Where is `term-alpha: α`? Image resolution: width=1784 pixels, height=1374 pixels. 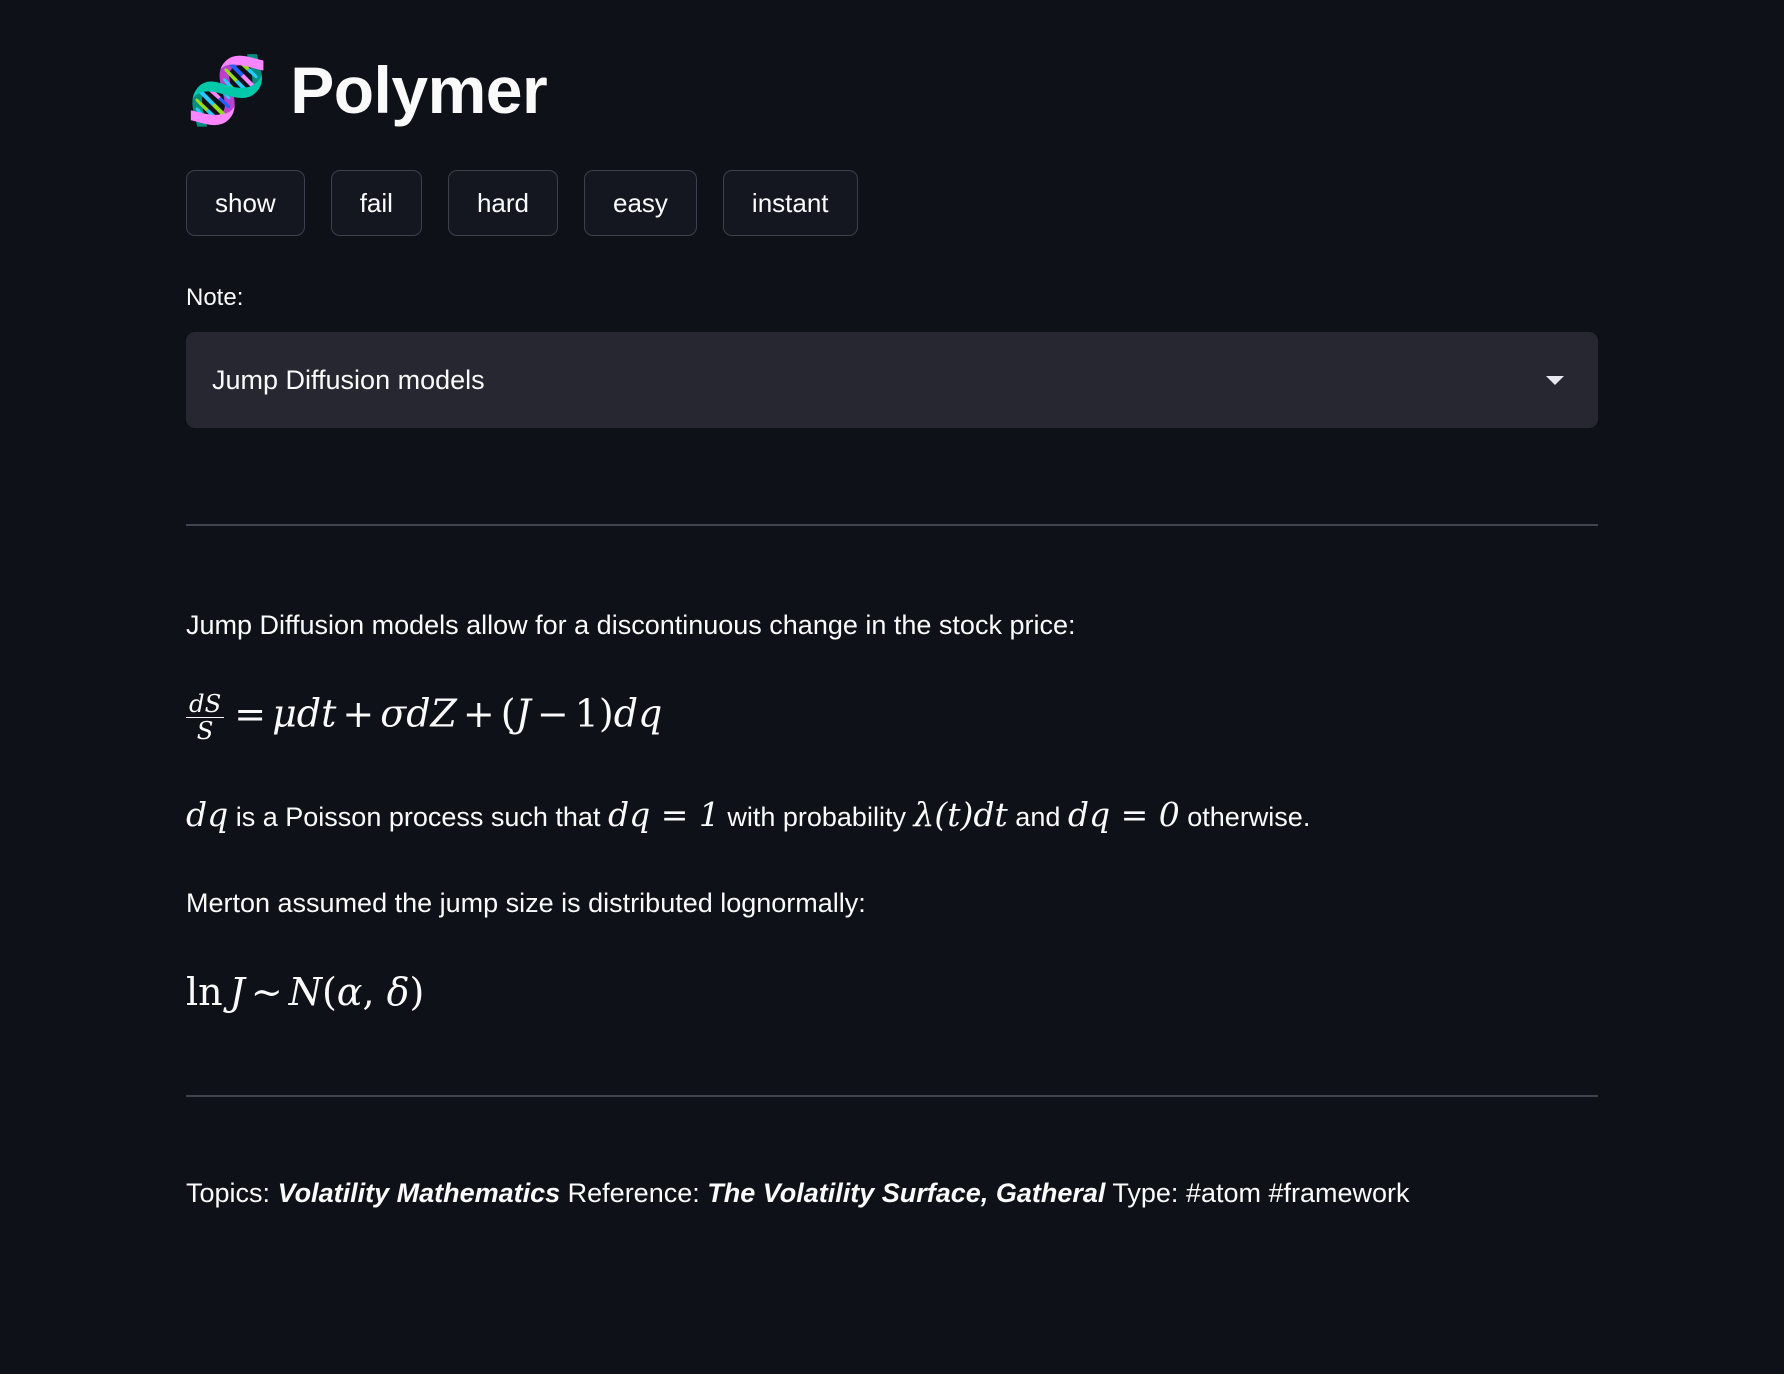
term-alpha: α is located at coordinates (349, 991).